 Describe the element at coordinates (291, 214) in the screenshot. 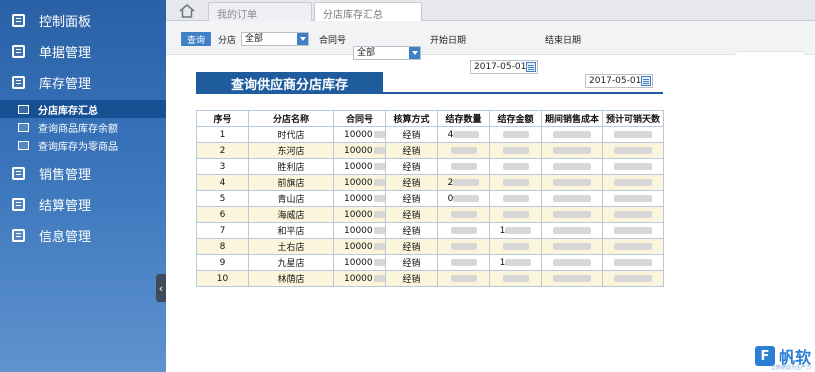

I see `cell-store: 海威店` at that location.